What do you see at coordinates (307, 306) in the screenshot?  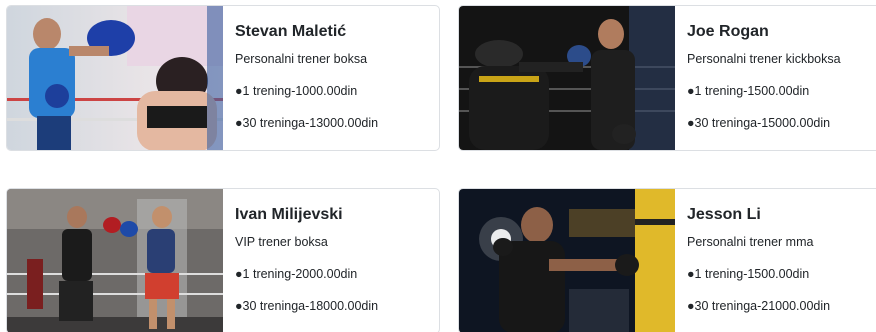 I see `package-price: ●30 treninga-18000.00din` at bounding box center [307, 306].